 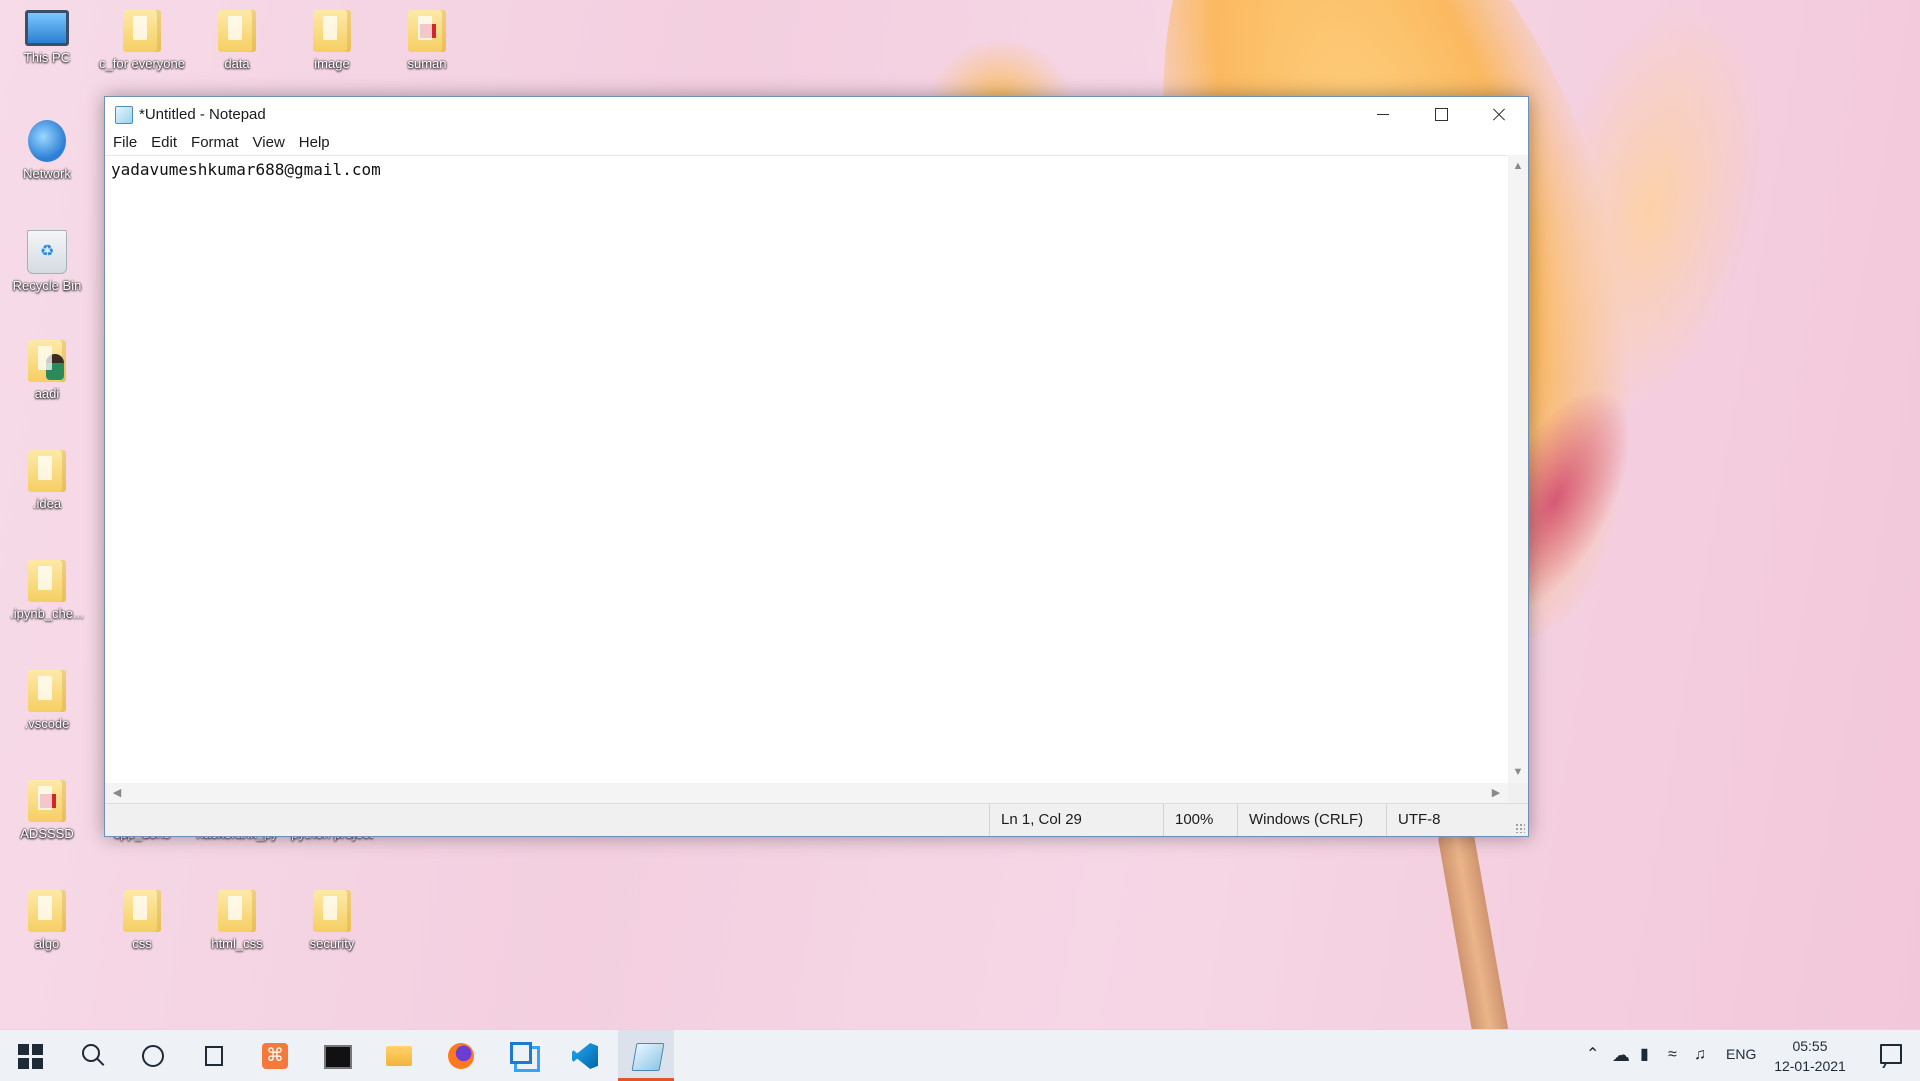 I want to click on status-zoom: 100%, so click(x=1200, y=820).